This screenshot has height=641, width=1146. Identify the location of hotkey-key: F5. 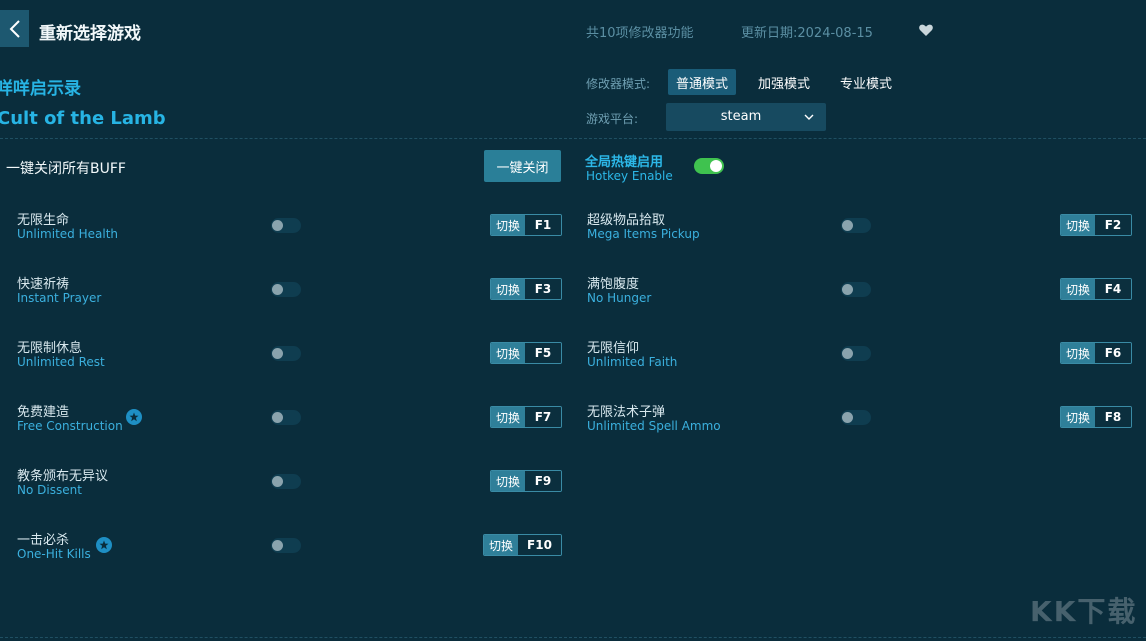
(543, 353).